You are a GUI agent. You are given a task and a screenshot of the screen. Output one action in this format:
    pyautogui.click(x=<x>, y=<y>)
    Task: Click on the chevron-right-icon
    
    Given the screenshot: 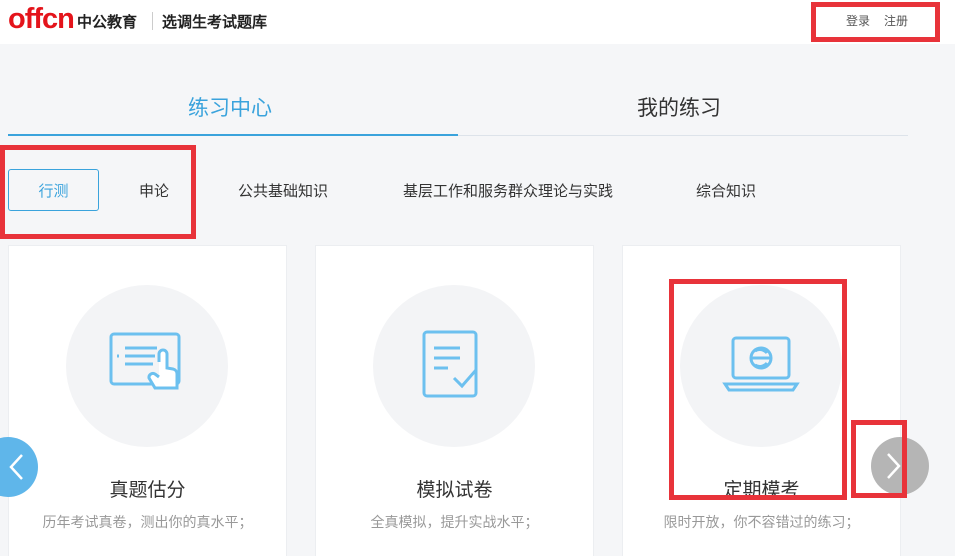 What is the action you would take?
    pyautogui.click(x=894, y=466)
    